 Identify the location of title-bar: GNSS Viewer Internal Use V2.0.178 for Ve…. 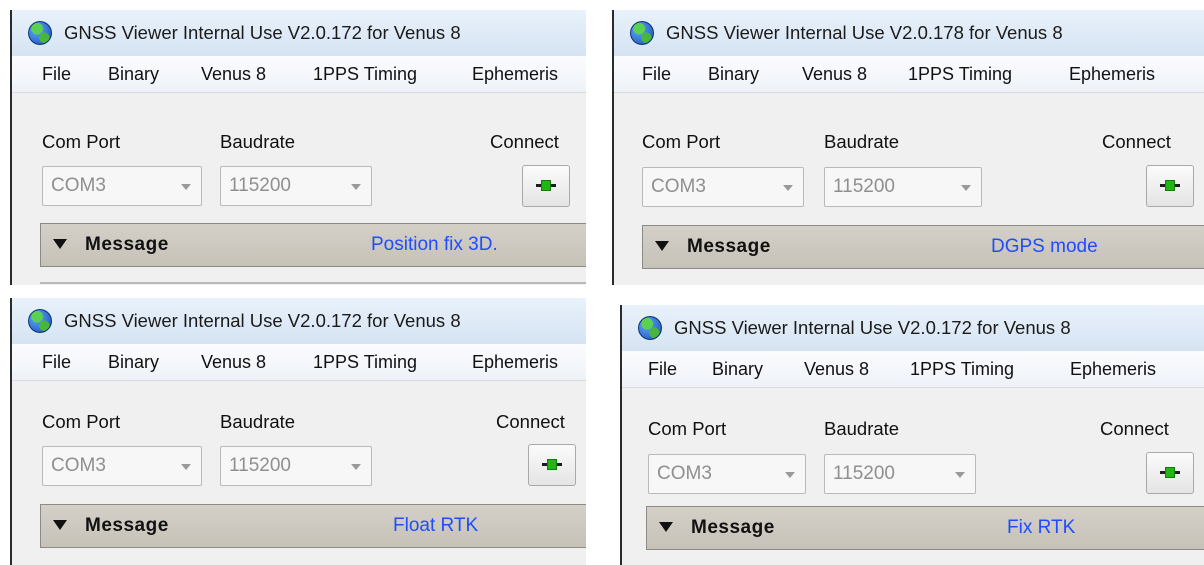
(909, 33).